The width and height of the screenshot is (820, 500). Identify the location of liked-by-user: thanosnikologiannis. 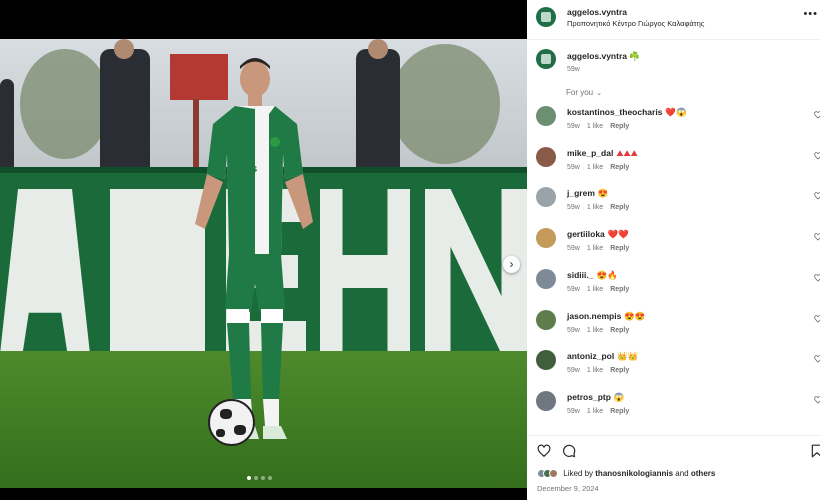
(634, 473).